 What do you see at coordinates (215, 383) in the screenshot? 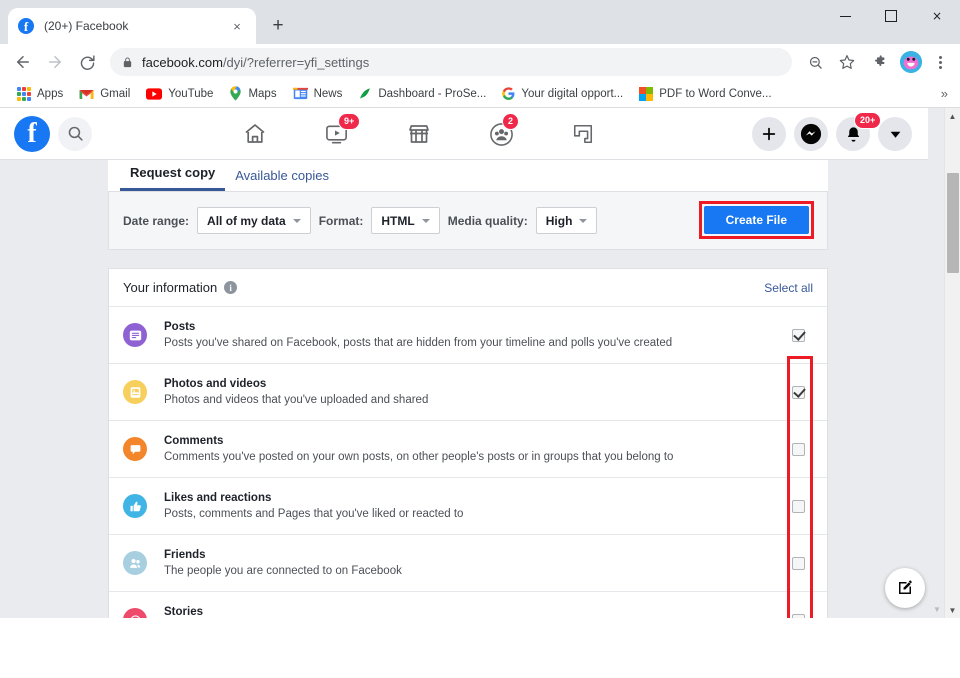
I see `list-item-title: Photos and videos` at bounding box center [215, 383].